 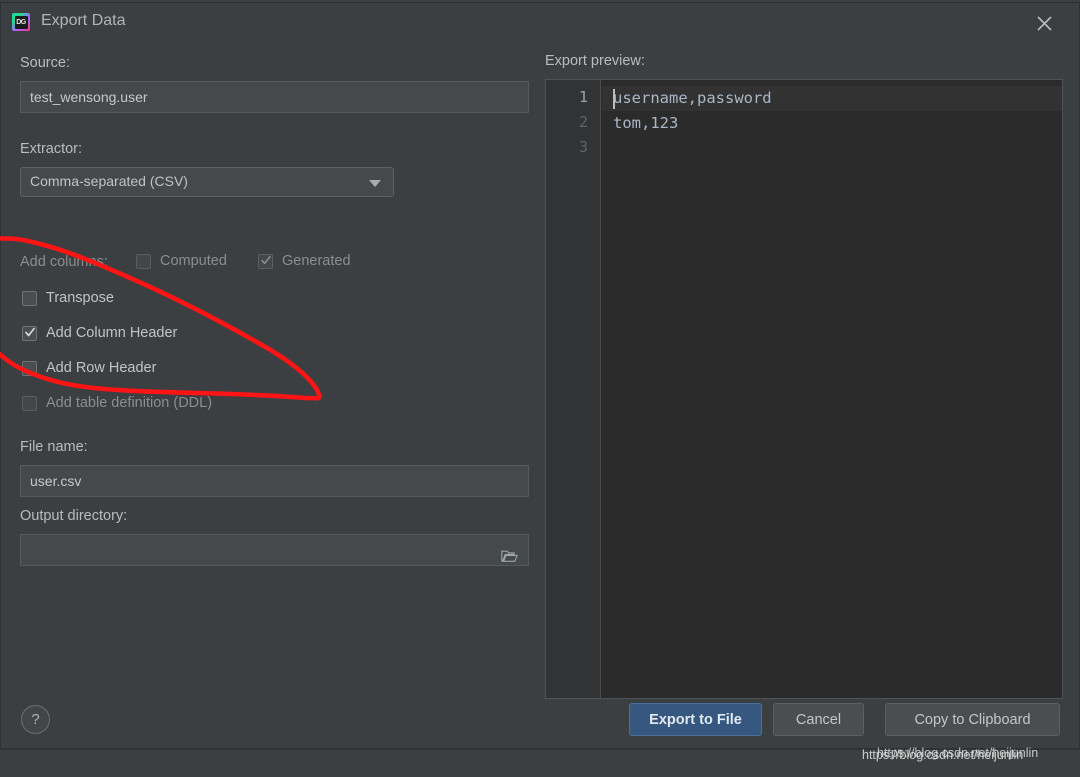 I want to click on checkbox-box-add-row-header, so click(x=29, y=368).